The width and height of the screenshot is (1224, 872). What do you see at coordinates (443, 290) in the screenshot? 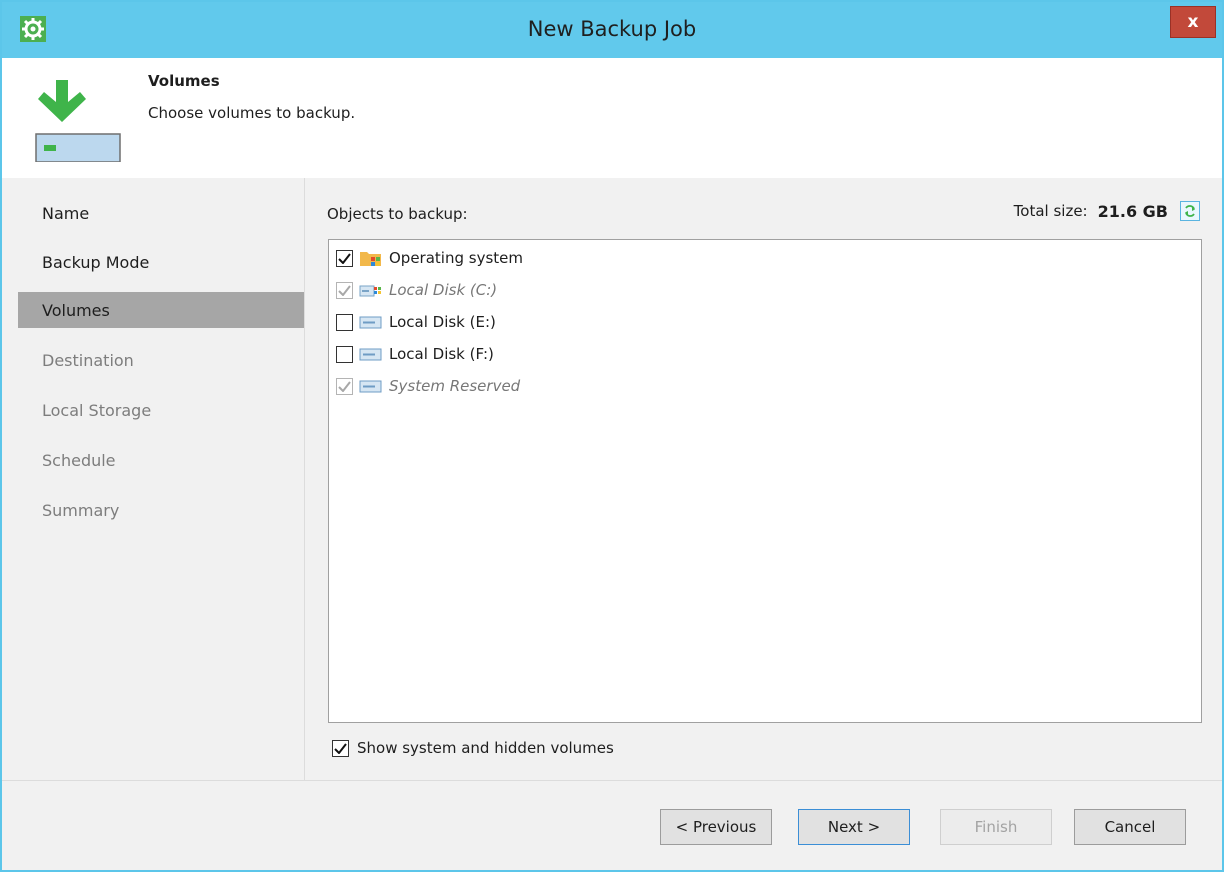
I see `tree-item-label: Local Disk (C:)` at bounding box center [443, 290].